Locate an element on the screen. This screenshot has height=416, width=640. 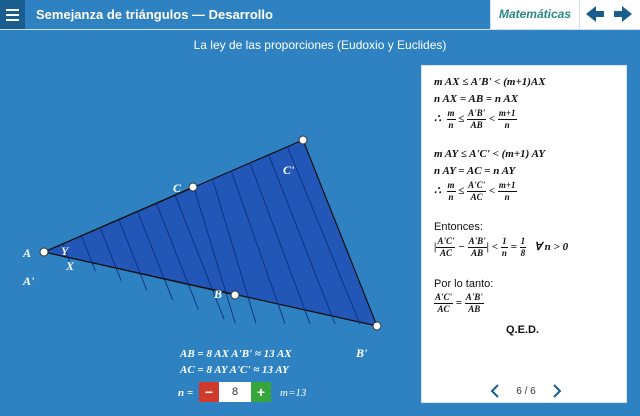
point-b-prime is located at coordinates (377, 326).